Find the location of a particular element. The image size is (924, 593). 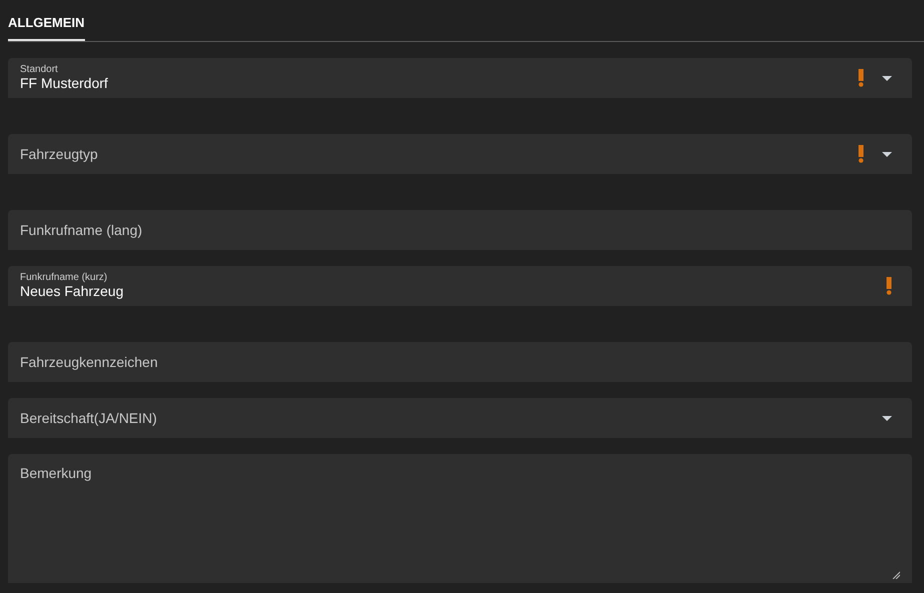

field-label: Standort is located at coordinates (39, 69).